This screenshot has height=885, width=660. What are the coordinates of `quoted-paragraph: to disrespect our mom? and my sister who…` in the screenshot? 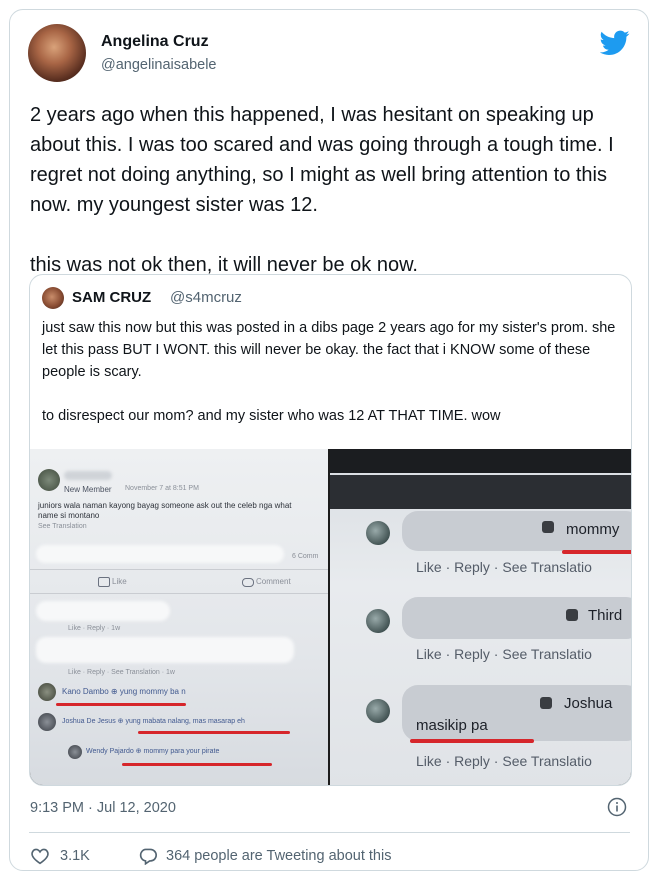 It's located at (271, 416).